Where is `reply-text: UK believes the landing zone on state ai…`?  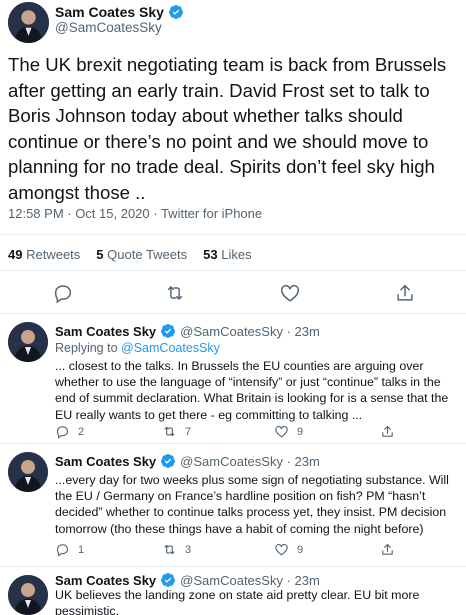 reply-text: UK believes the landing zone on state ai… is located at coordinates (237, 601).